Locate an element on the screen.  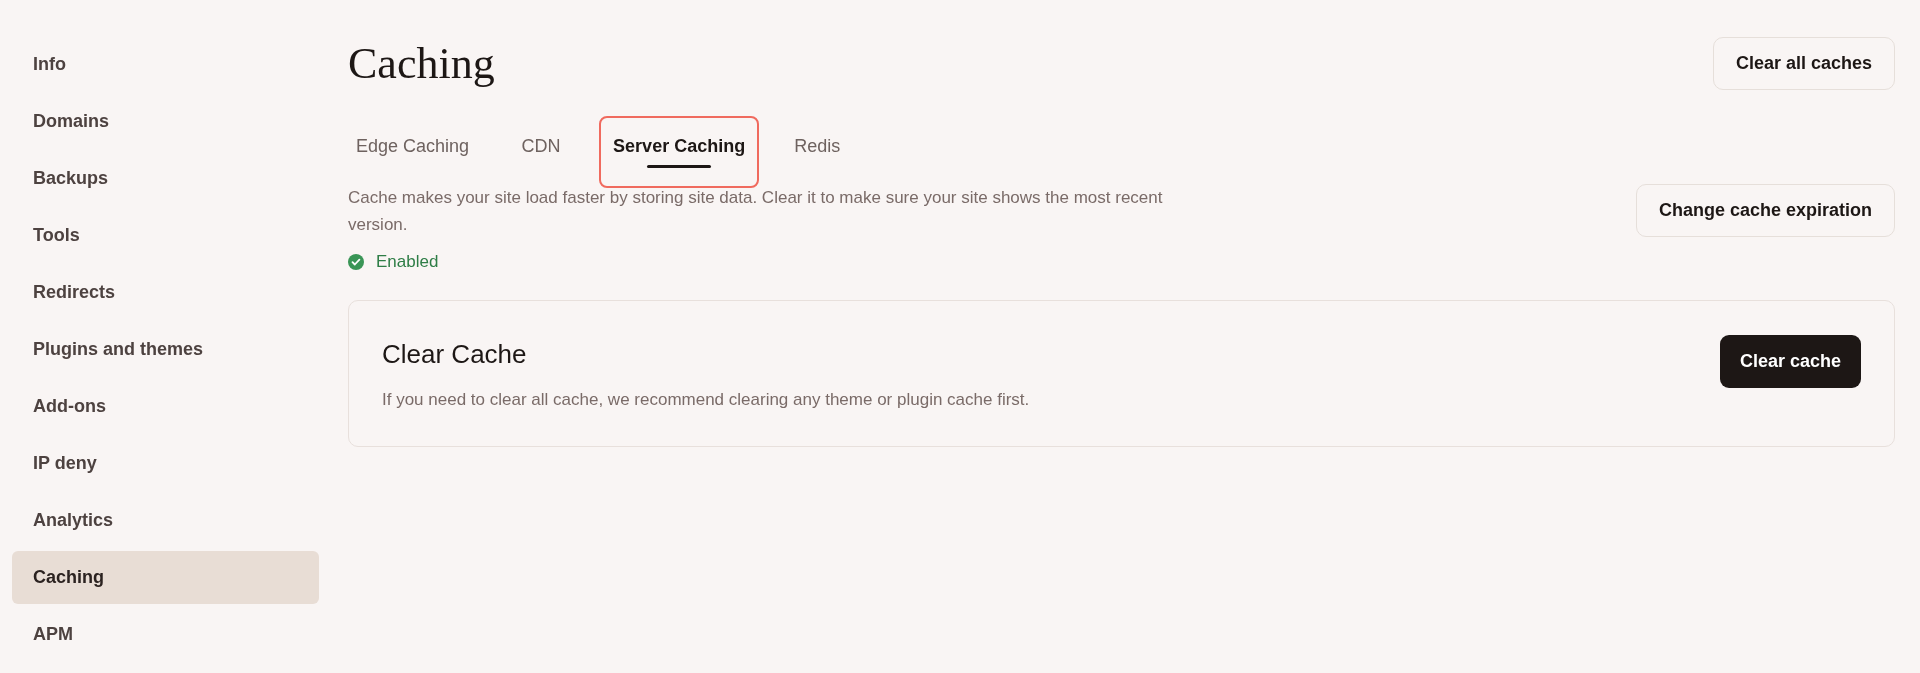
change-expiration-button: Change cache expiration is located at coordinates (1765, 210).